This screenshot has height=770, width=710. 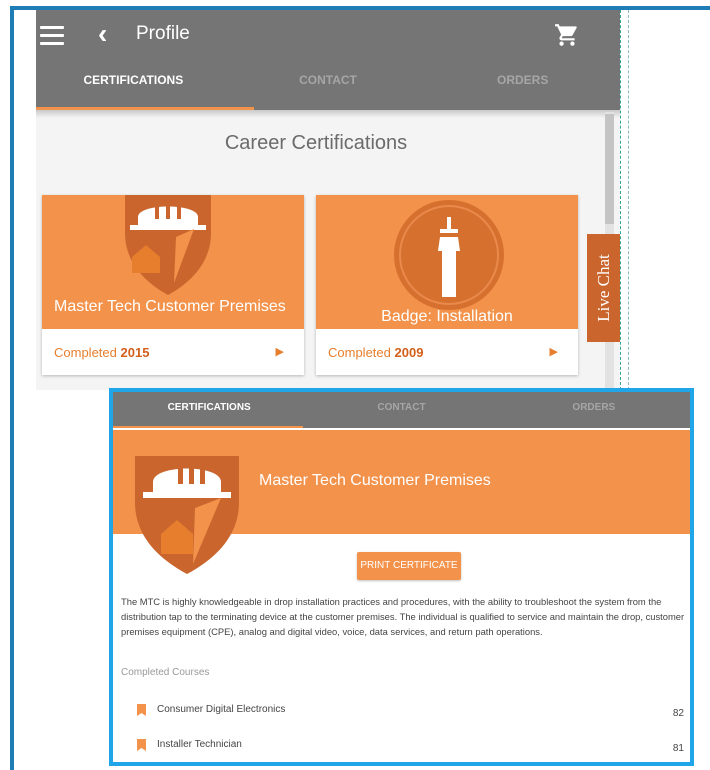 I want to click on course-score: 82, so click(x=678, y=713).